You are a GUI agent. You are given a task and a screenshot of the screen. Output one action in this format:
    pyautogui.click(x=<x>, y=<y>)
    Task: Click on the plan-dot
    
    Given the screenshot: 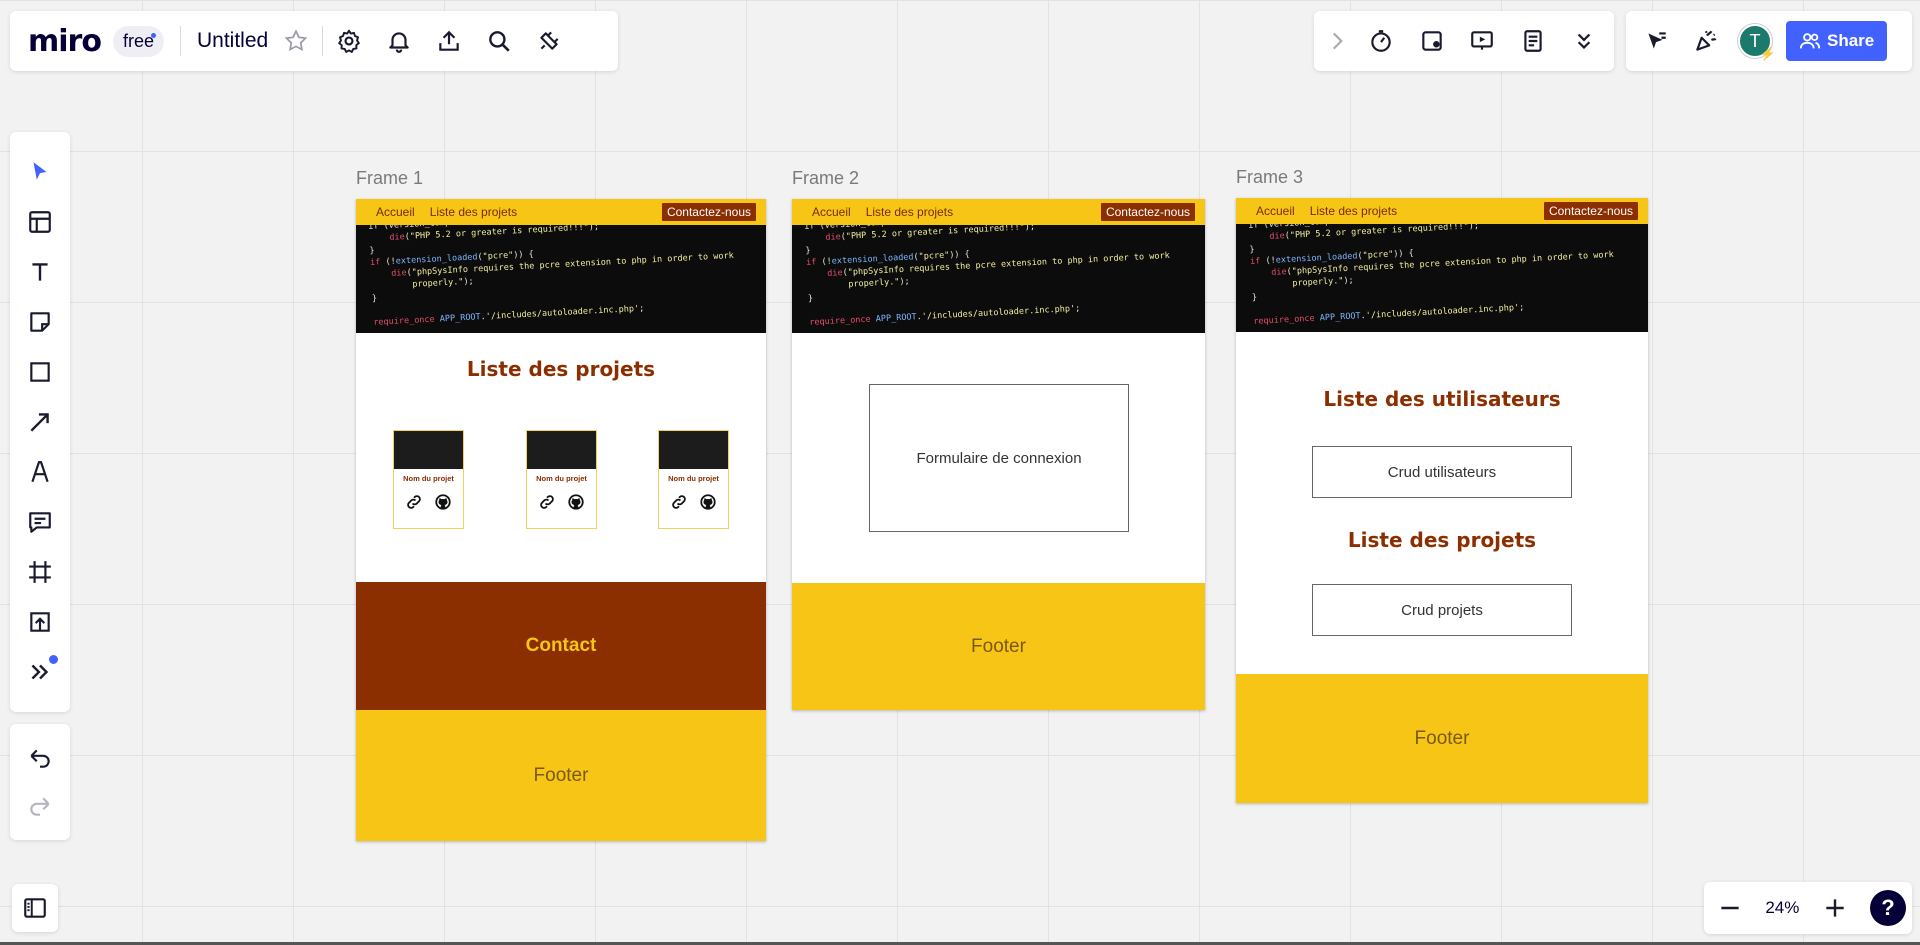 What is the action you would take?
    pyautogui.click(x=153, y=35)
    